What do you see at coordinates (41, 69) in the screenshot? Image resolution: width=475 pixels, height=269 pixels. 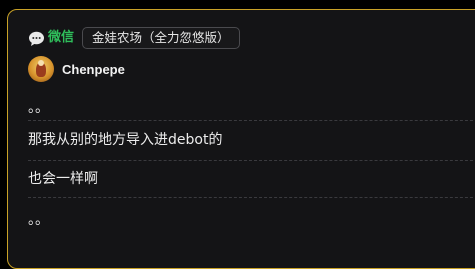 I see `avatar` at bounding box center [41, 69].